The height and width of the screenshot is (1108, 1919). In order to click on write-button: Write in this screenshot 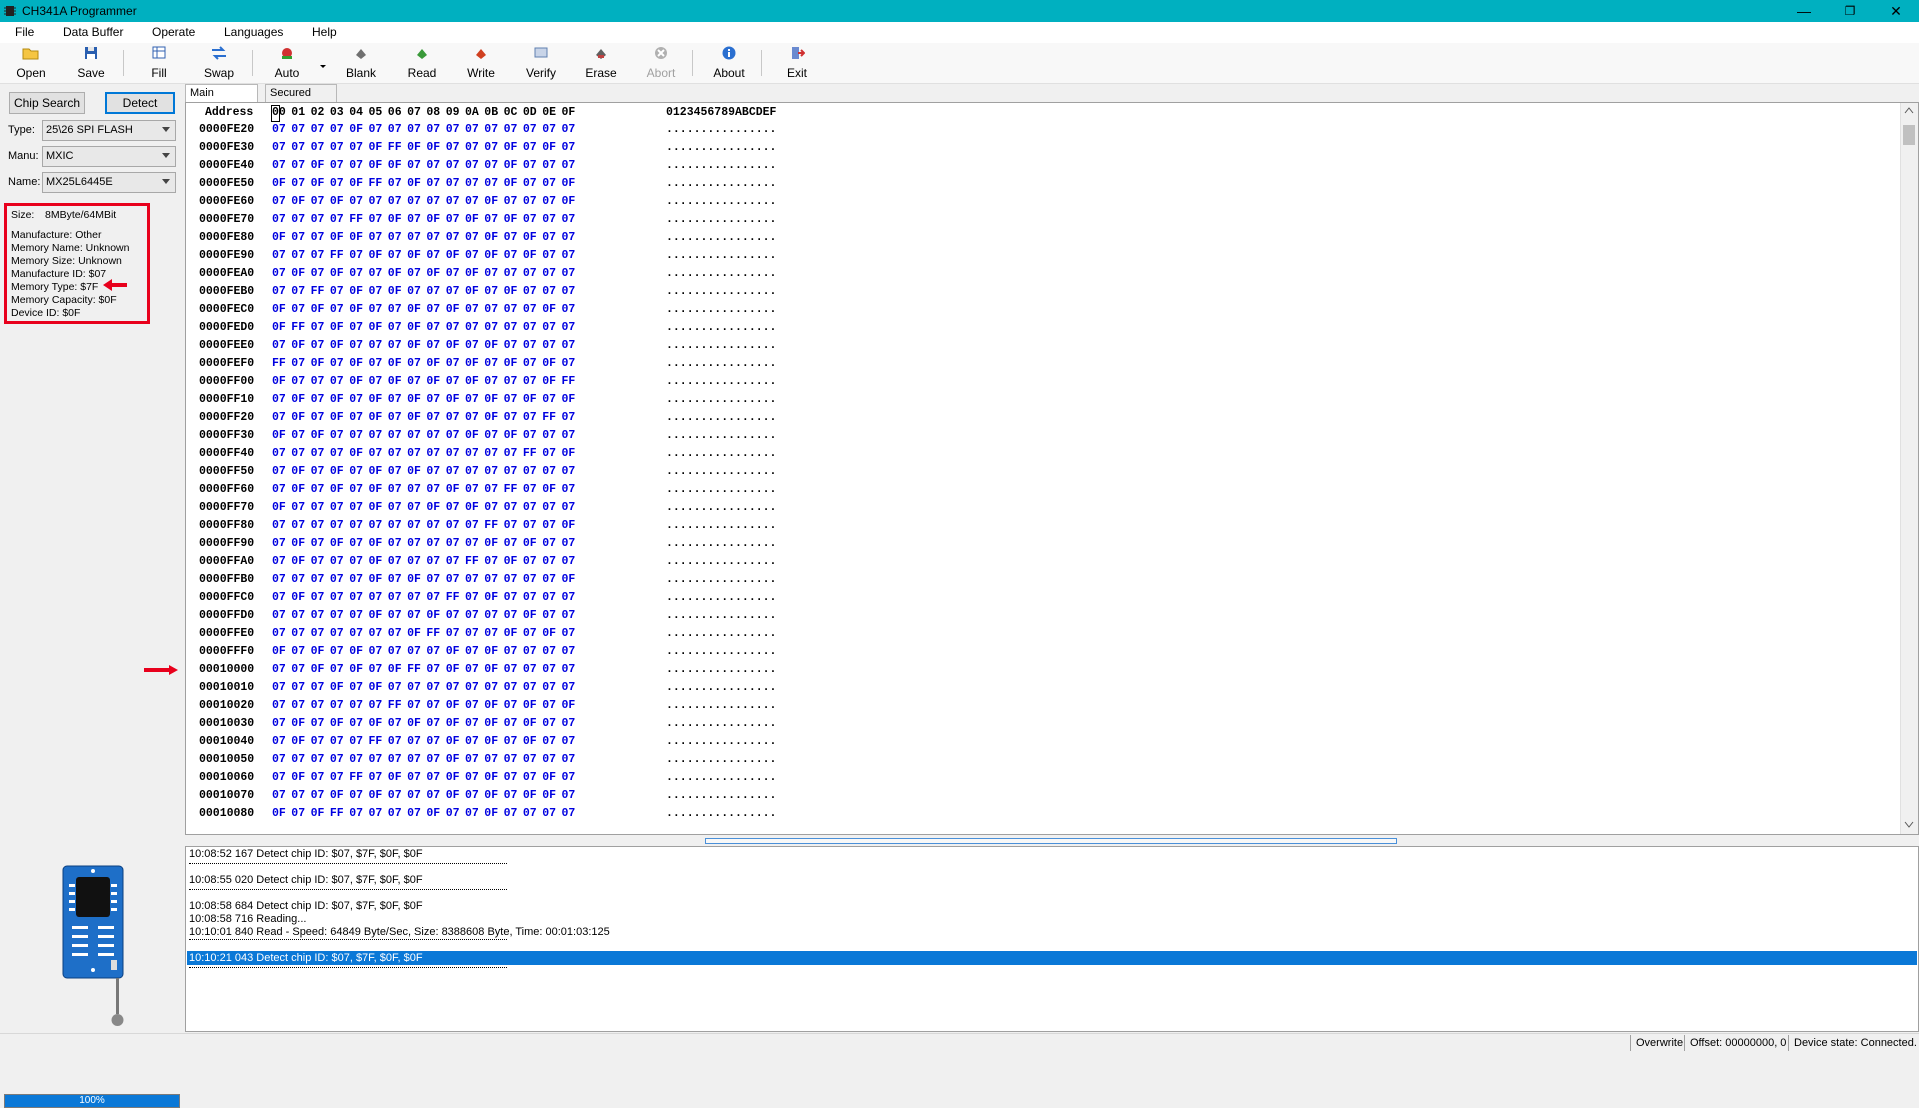, I will do `click(481, 63)`.